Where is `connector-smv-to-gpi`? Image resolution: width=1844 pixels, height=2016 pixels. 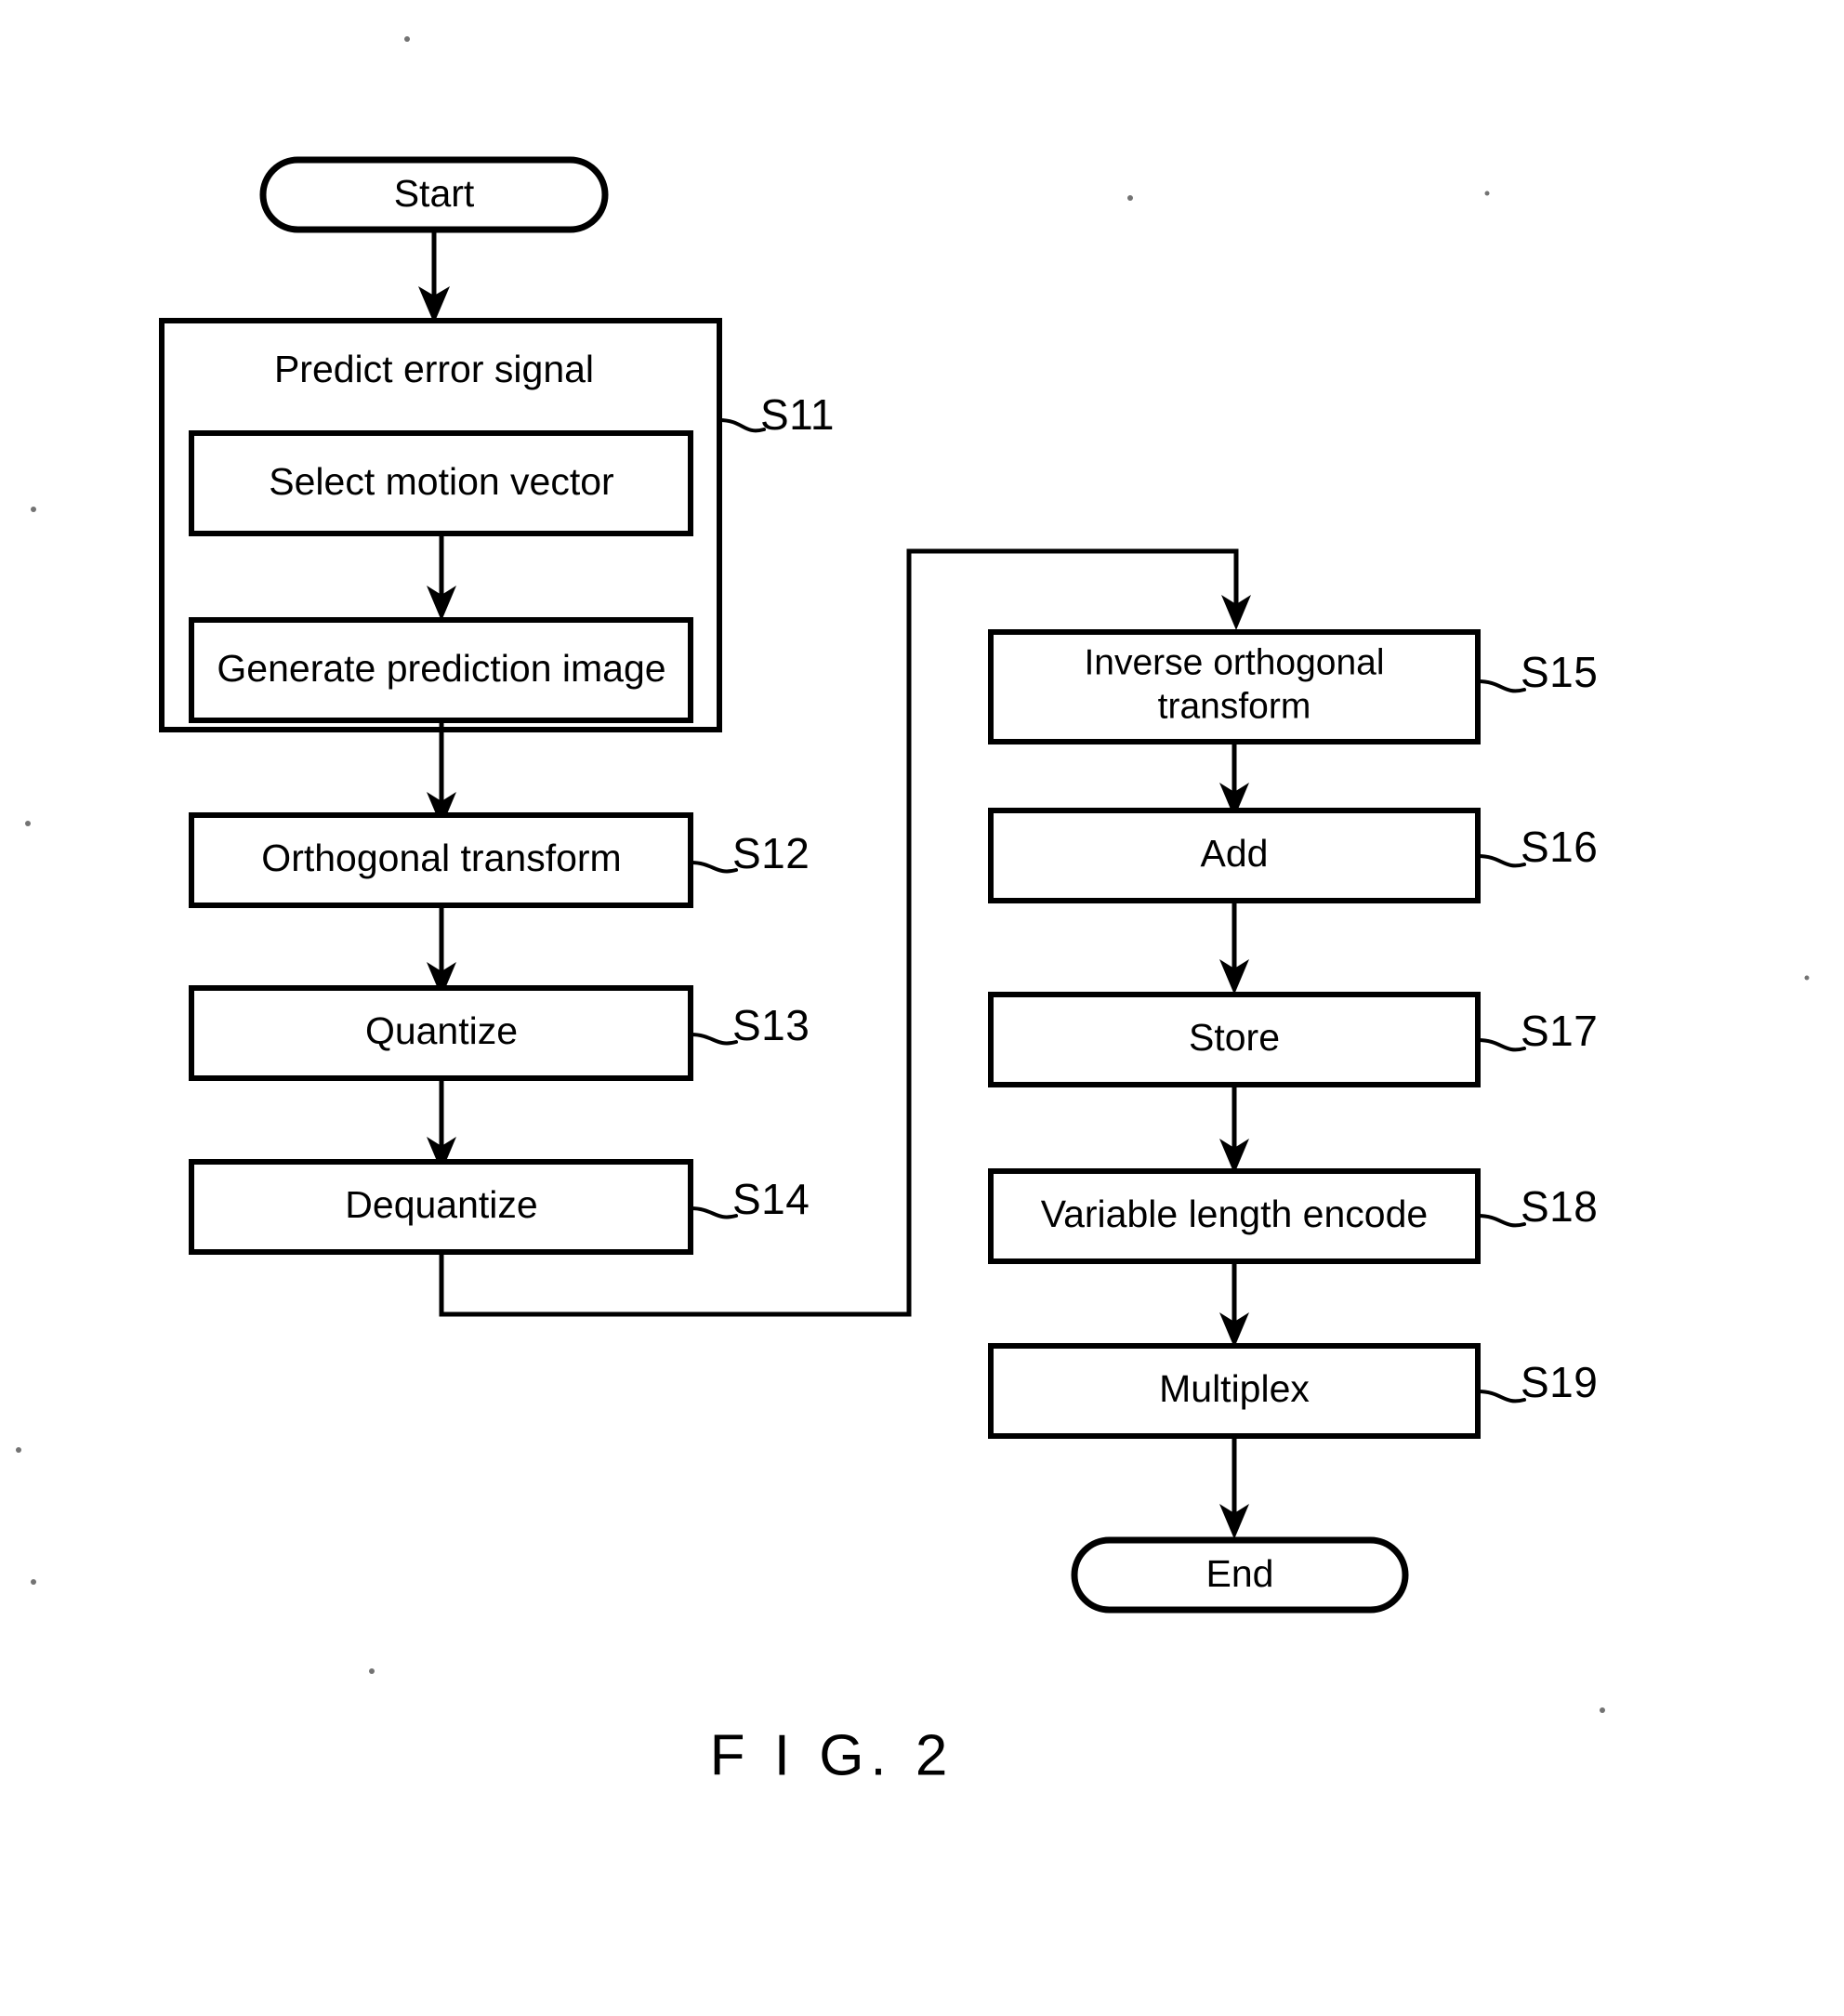 connector-smv-to-gpi is located at coordinates (441, 576).